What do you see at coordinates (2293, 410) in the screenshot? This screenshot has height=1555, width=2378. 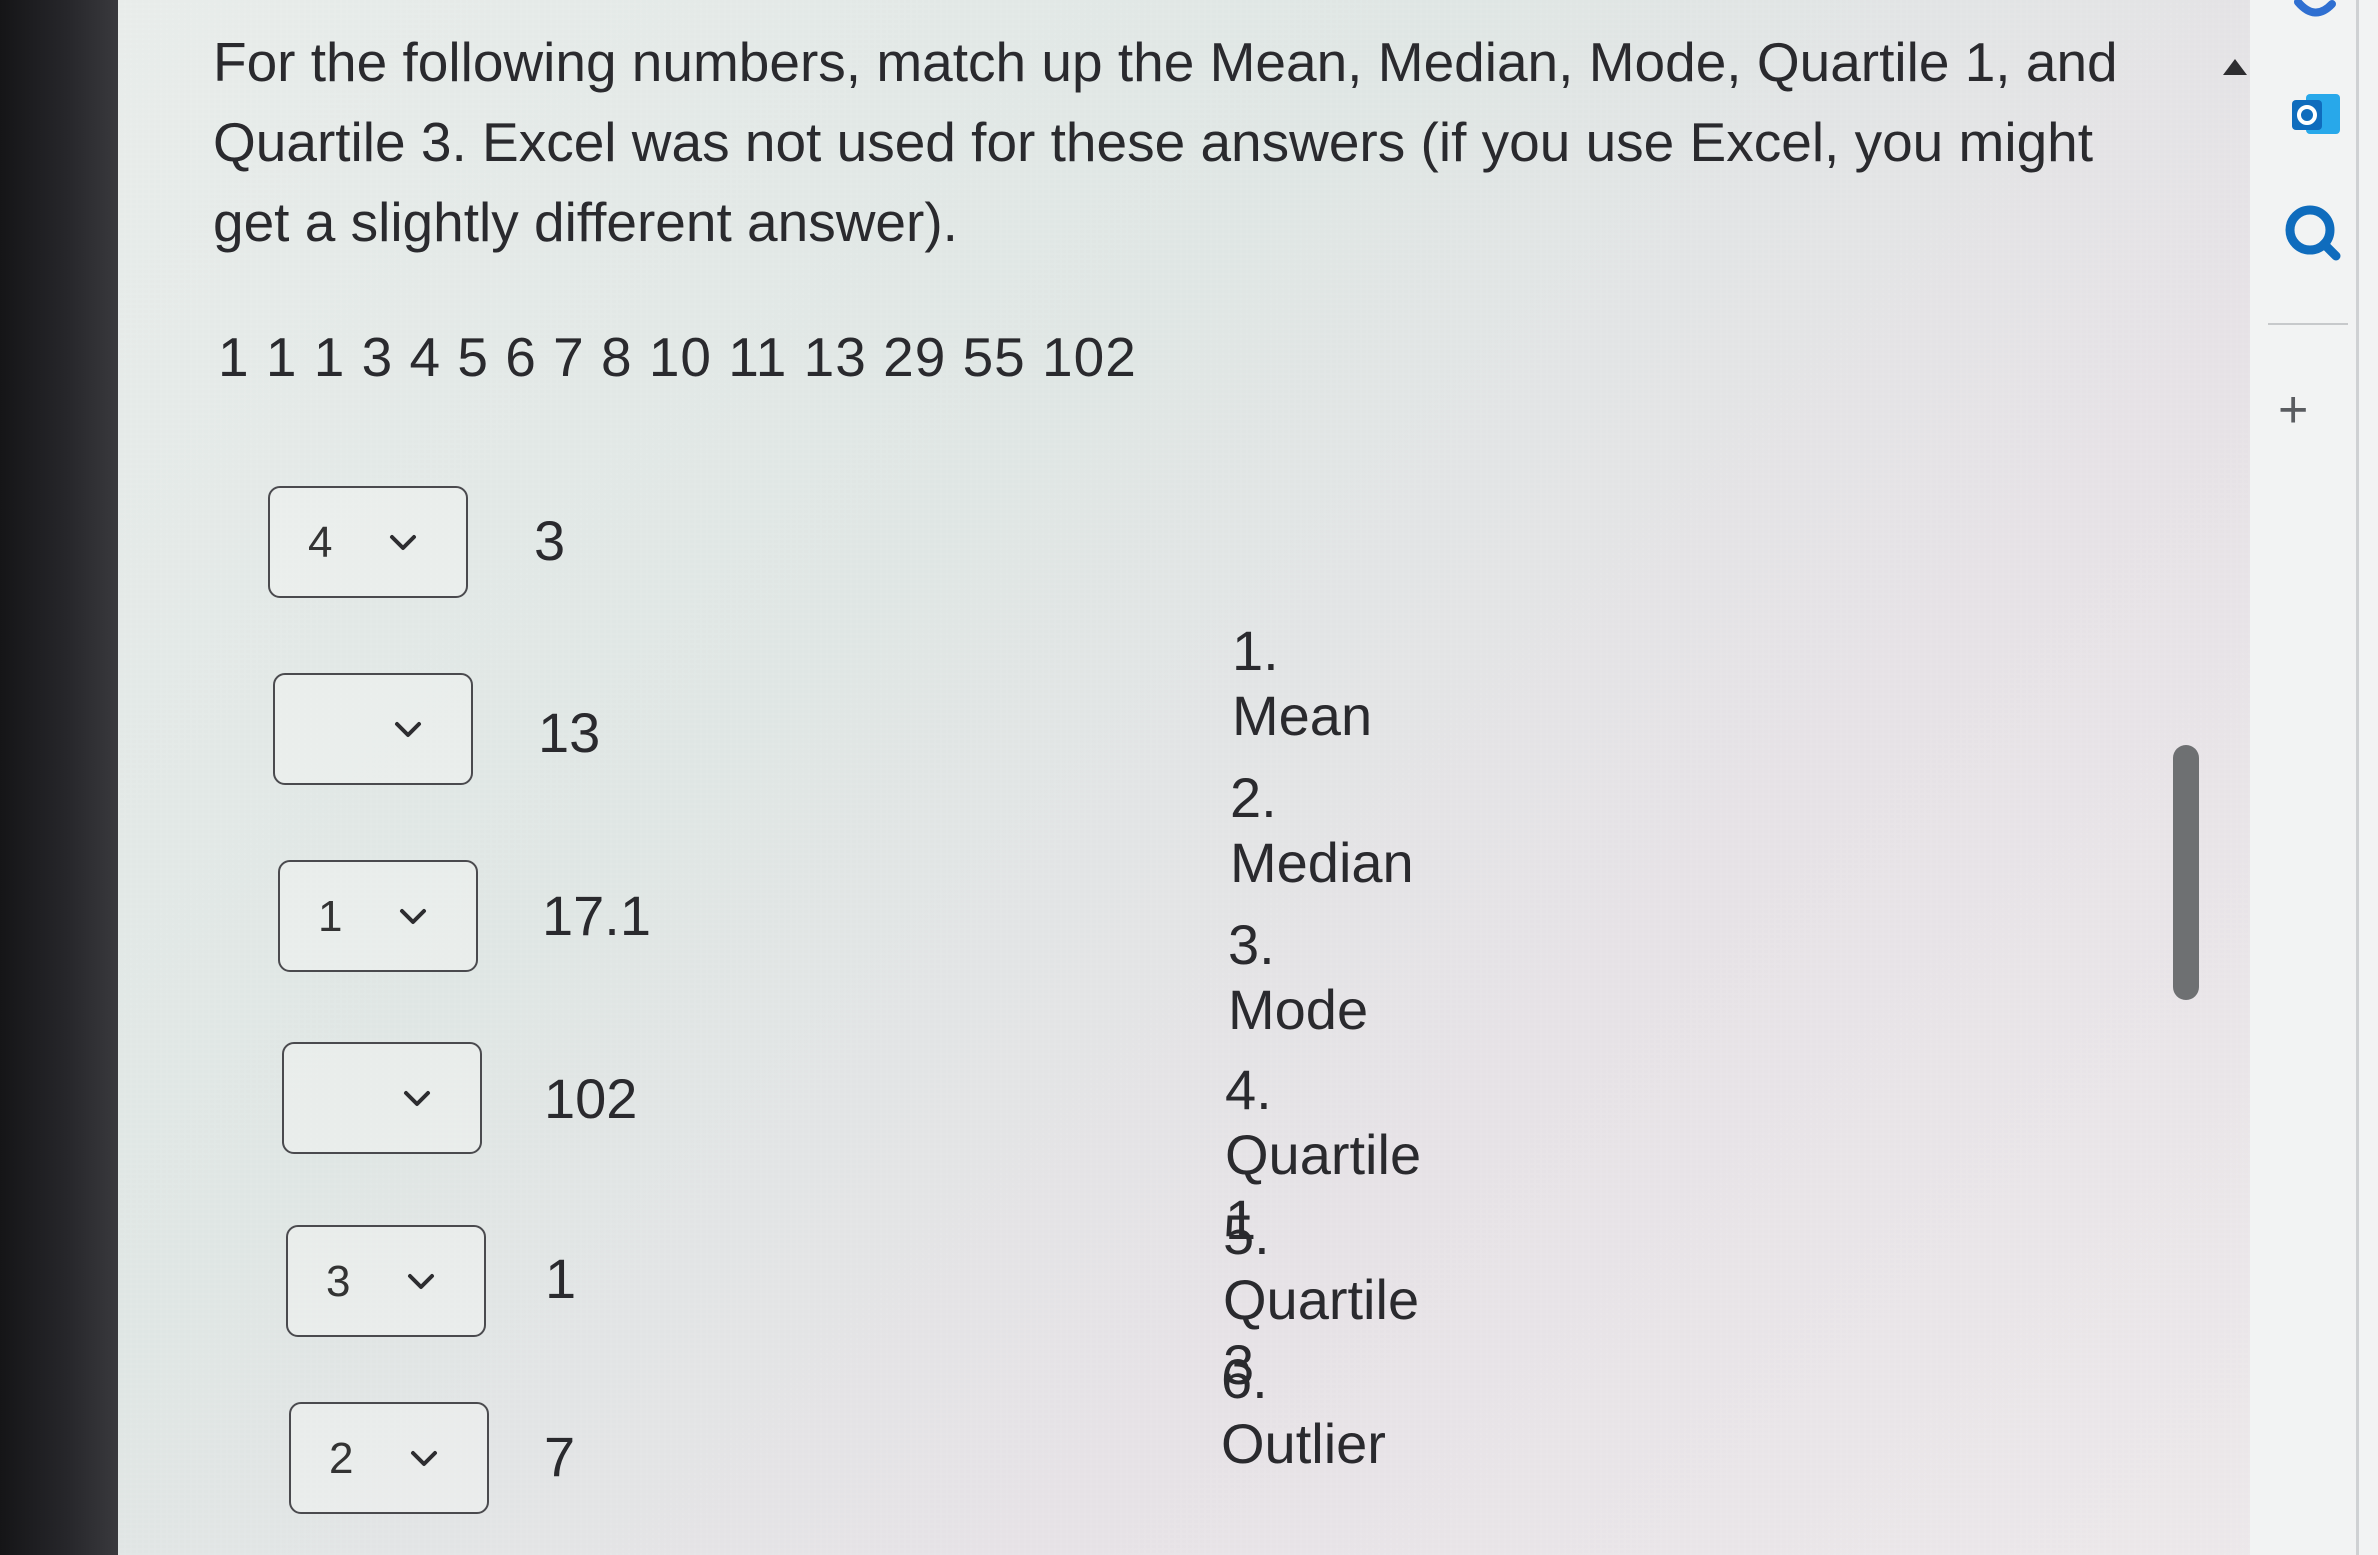 I see `add-button: +` at bounding box center [2293, 410].